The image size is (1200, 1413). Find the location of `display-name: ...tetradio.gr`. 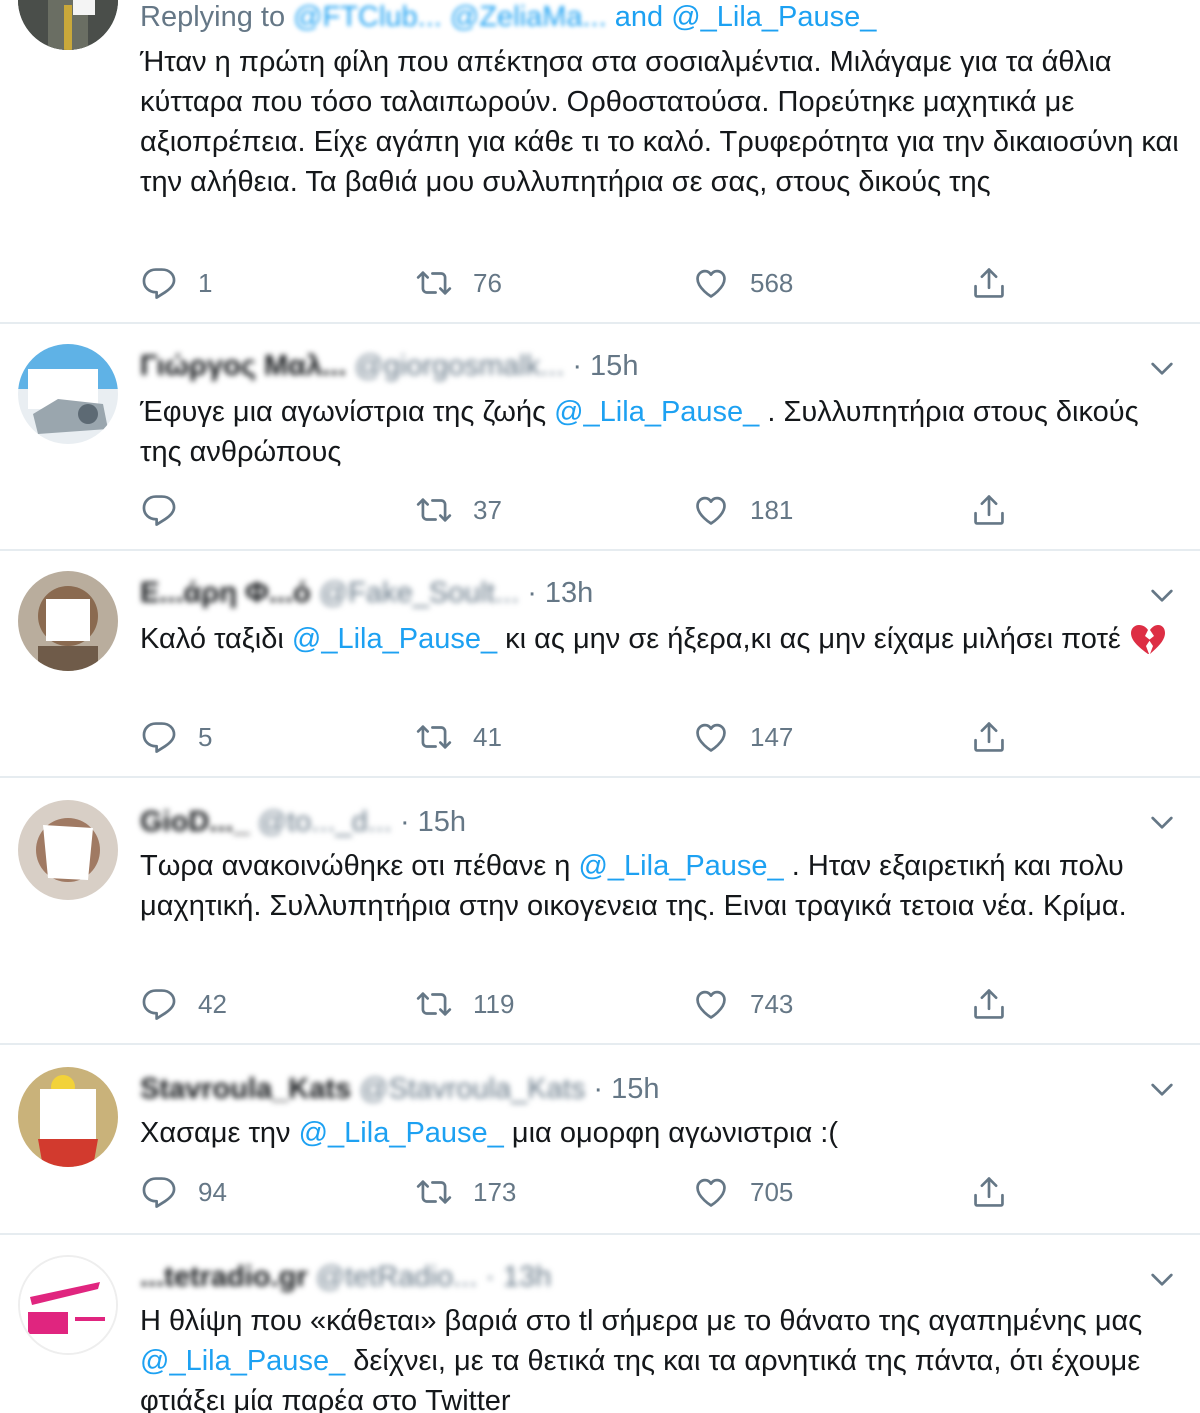

display-name: ...tetradio.gr is located at coordinates (224, 1277).